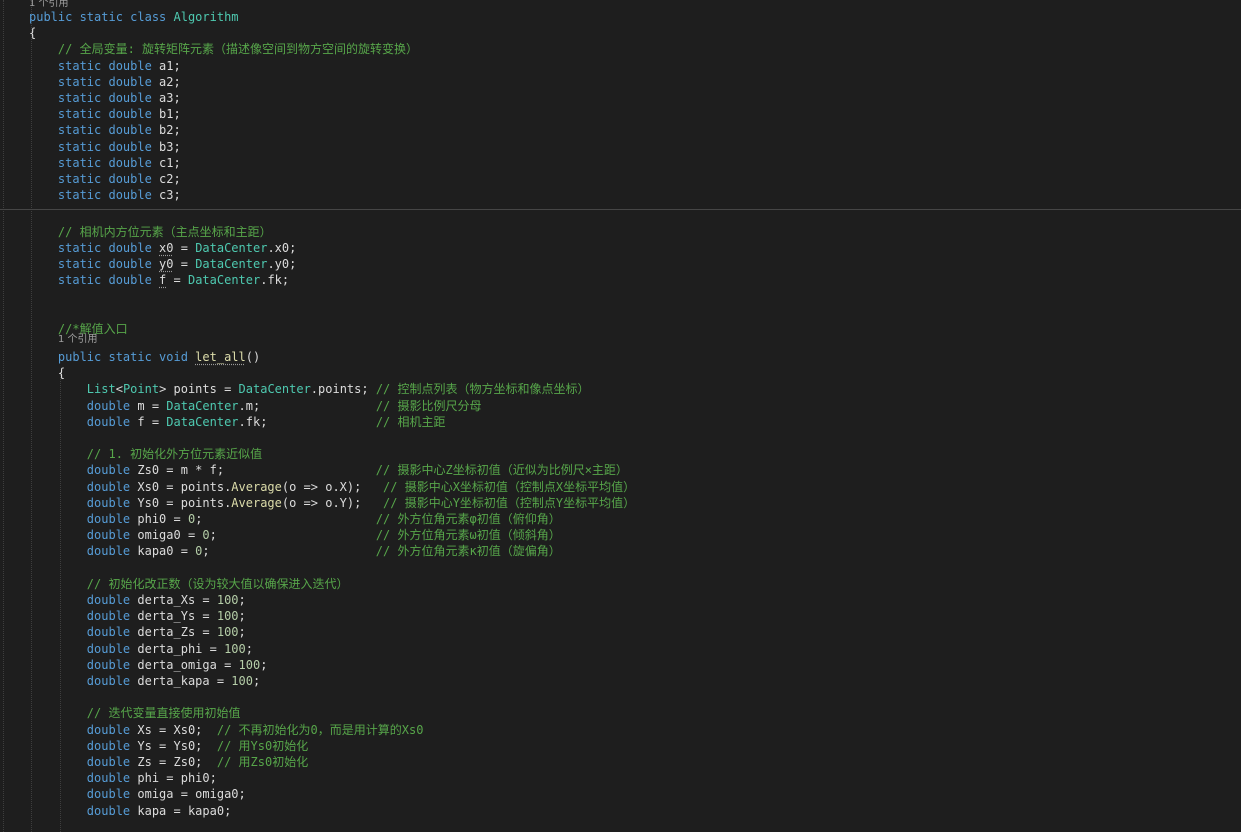  I want to click on code-line: // 相机内方位元素（主点坐标和主距）, so click(620, 232).